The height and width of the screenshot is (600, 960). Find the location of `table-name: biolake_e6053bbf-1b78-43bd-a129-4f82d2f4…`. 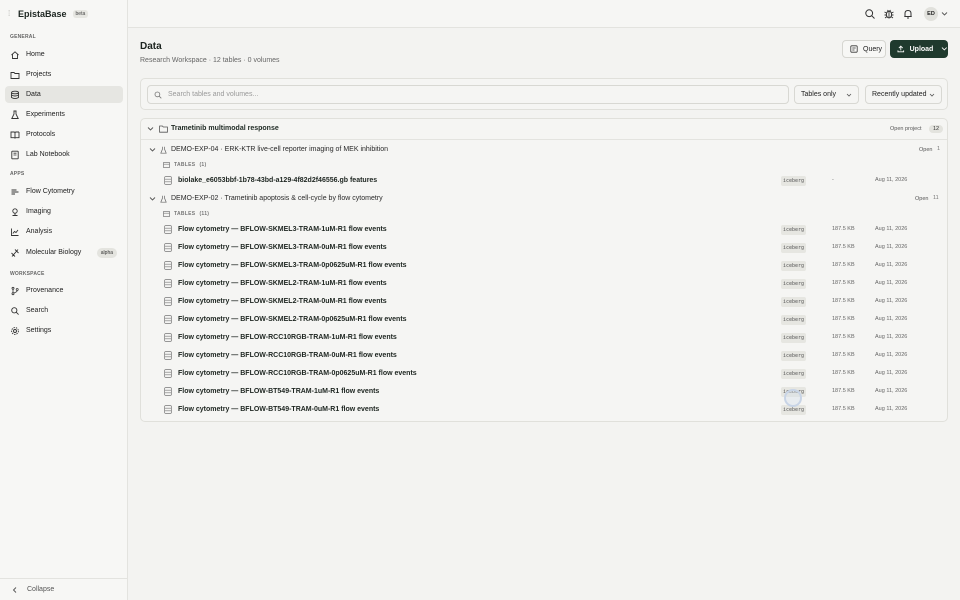

table-name: biolake_e6053bbf-1b78-43bd-a129-4f82d2f4… is located at coordinates (277, 180).